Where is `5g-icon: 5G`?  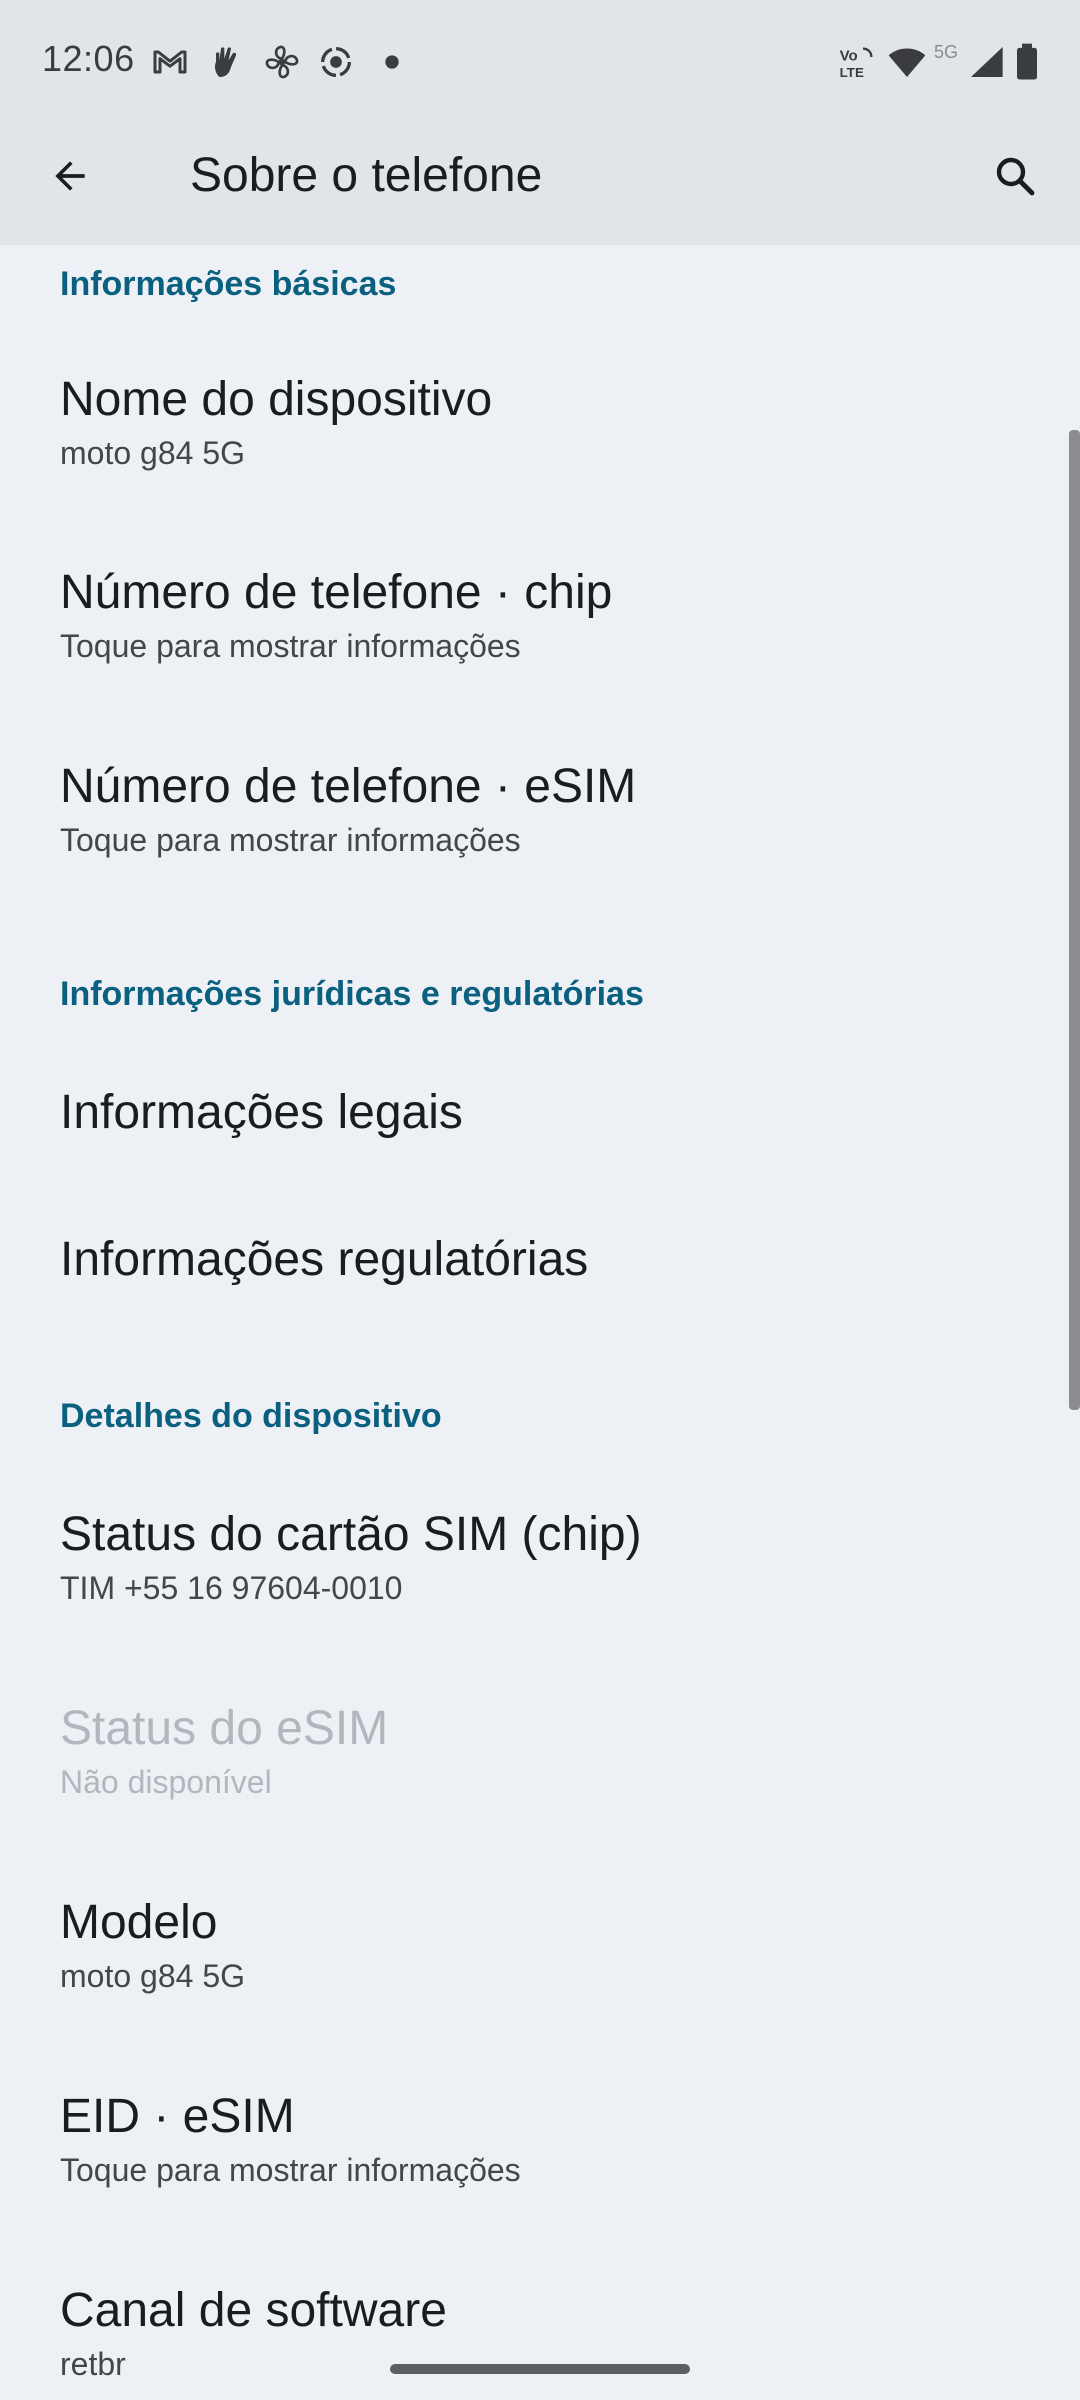
5g-icon: 5G is located at coordinates (951, 54).